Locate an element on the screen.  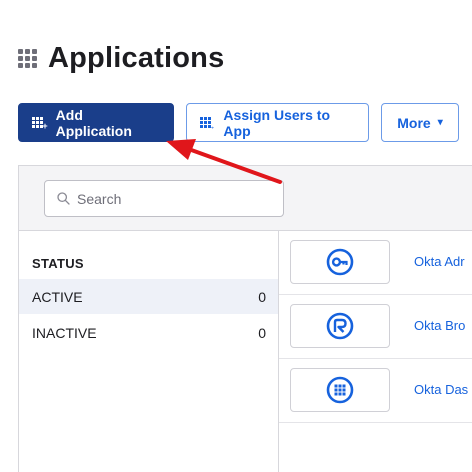
okta-dashboard-icon is located at coordinates (340, 390).